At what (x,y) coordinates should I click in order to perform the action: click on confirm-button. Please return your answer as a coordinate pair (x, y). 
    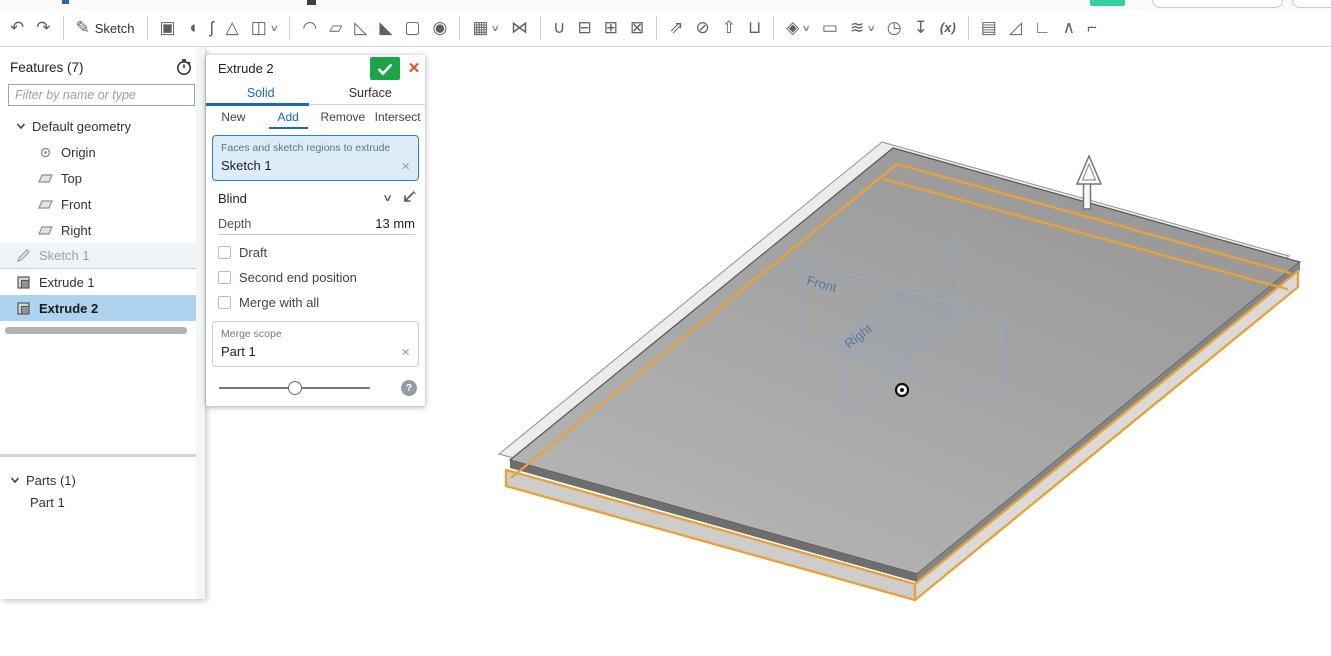
    Looking at the image, I should click on (385, 68).